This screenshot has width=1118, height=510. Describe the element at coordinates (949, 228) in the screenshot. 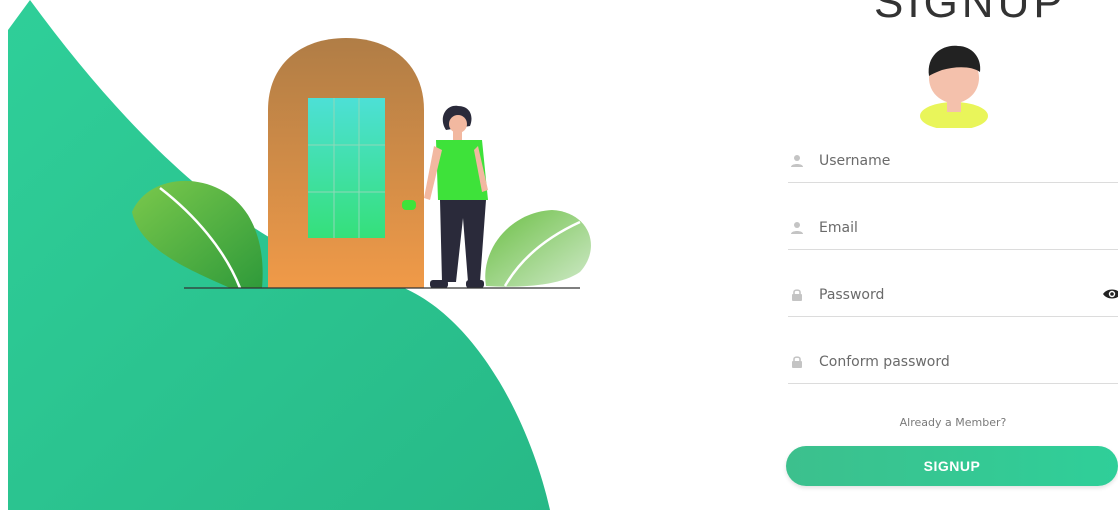

I see `email-input` at that location.